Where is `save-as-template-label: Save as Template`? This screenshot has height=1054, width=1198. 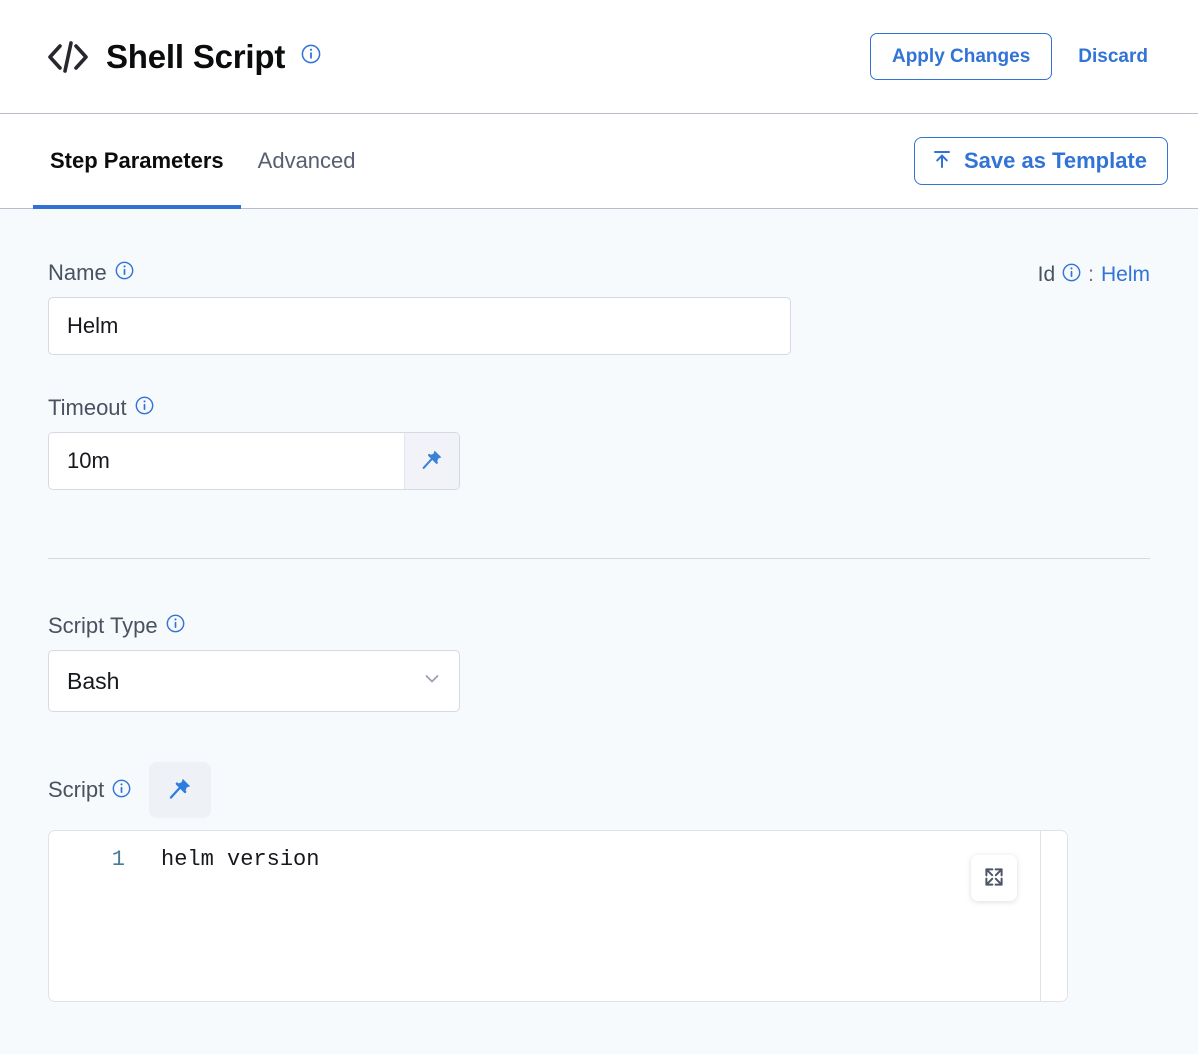
save-as-template-label: Save as Template is located at coordinates (1055, 160).